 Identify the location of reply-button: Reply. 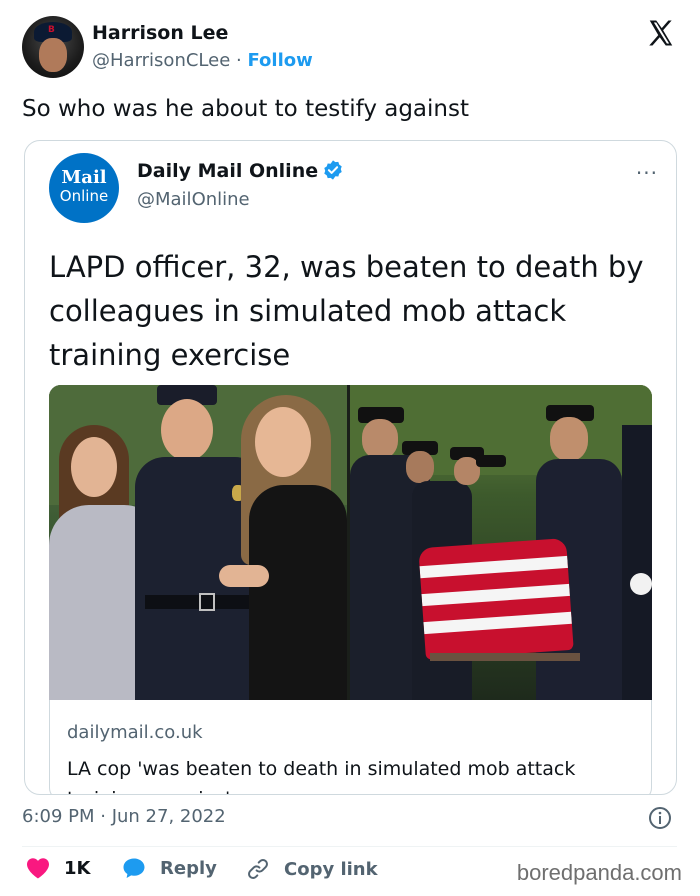
(169, 868).